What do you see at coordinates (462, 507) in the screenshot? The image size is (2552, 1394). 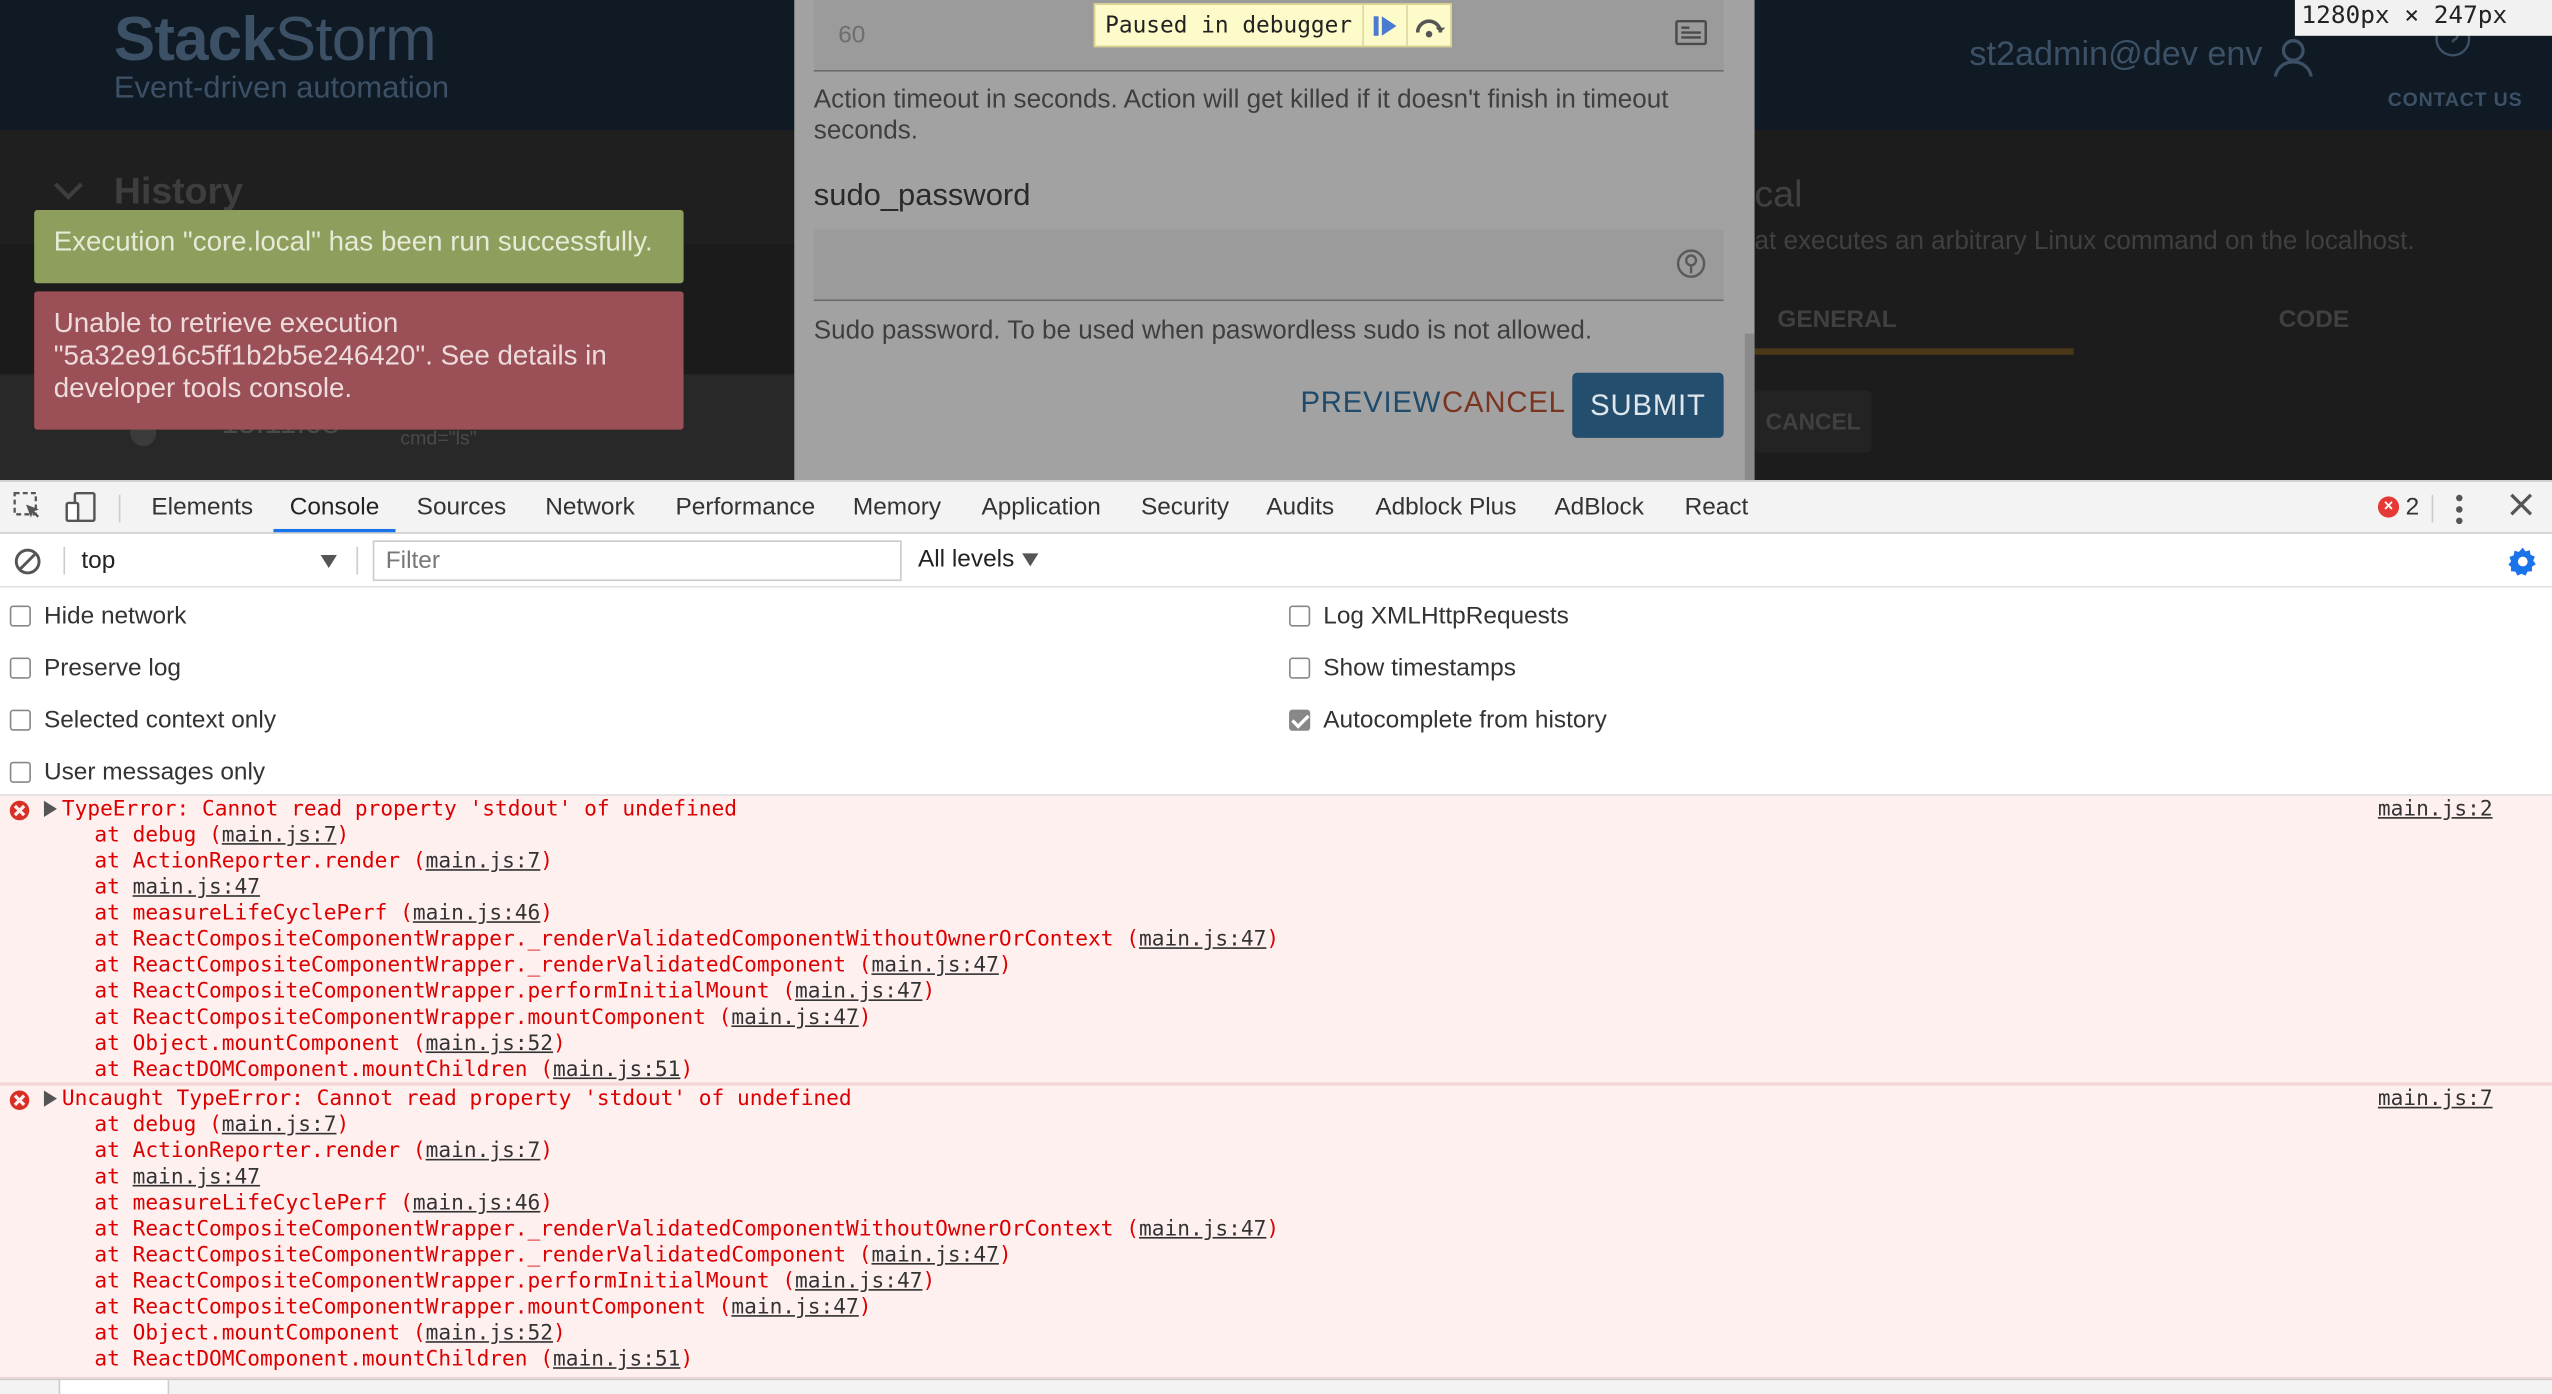 I see `tab-sources: Sources` at bounding box center [462, 507].